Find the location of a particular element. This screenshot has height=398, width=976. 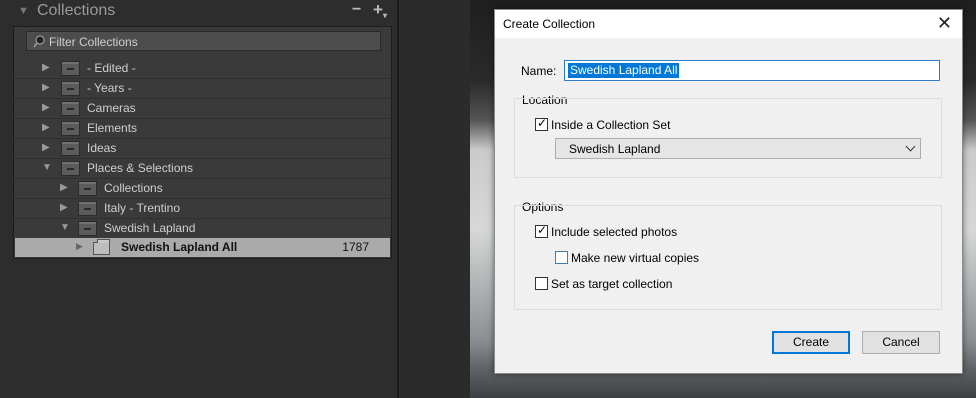

collection-set-label: - Edited - is located at coordinates (111, 68).